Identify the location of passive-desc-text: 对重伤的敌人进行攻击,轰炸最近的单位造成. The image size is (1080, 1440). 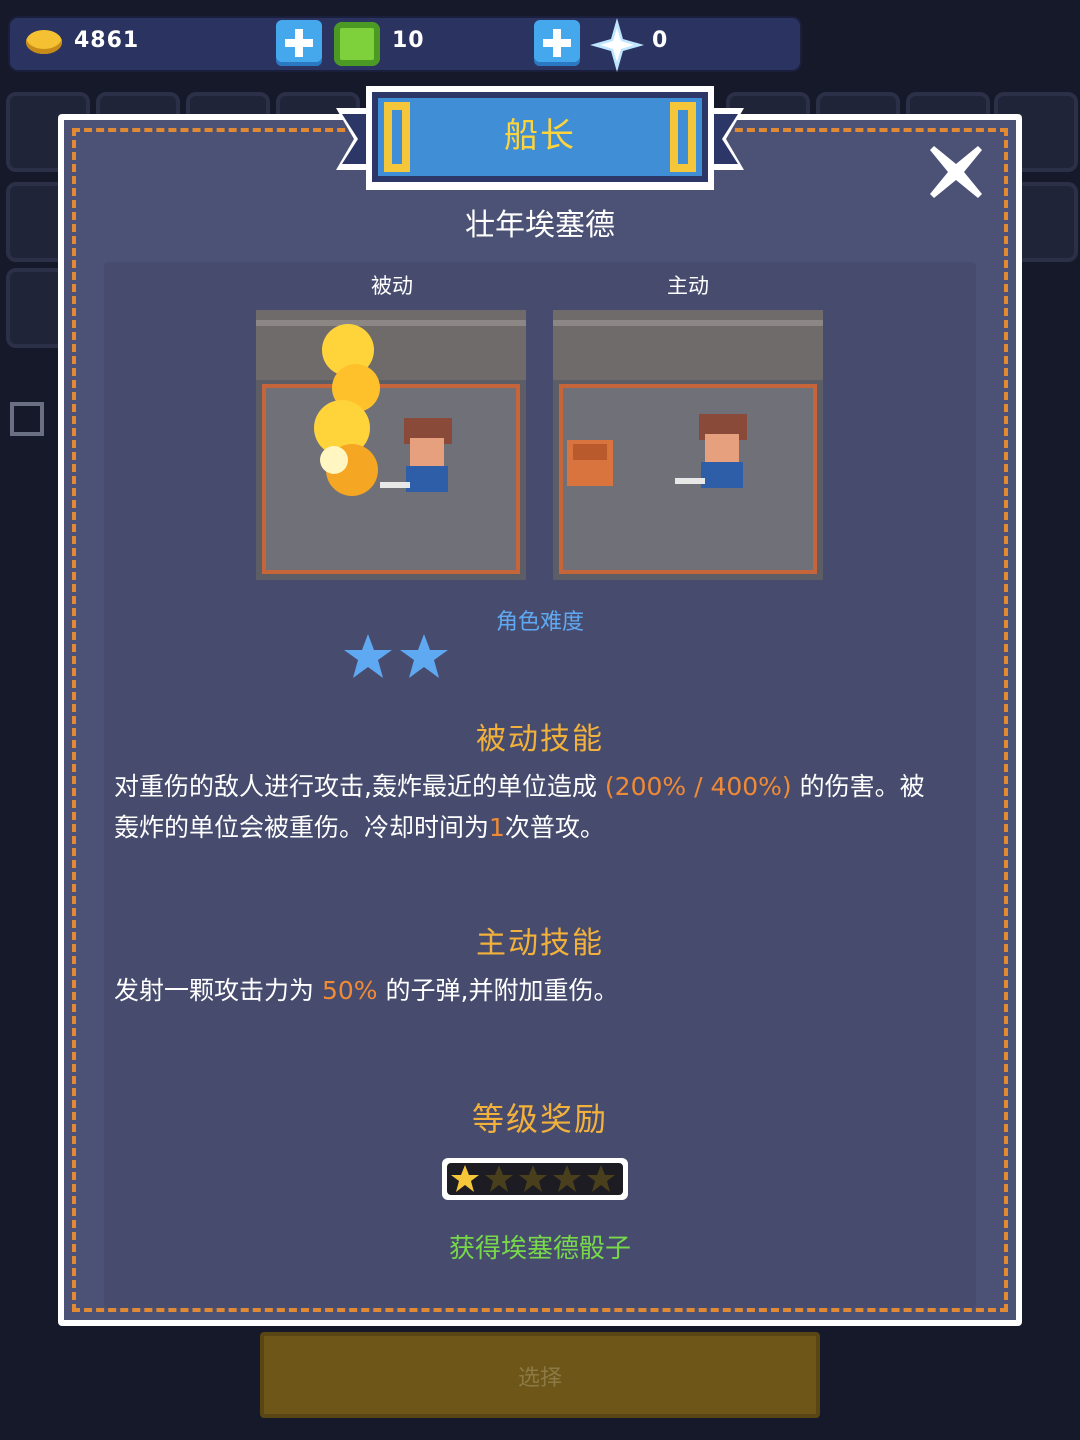
(355, 786).